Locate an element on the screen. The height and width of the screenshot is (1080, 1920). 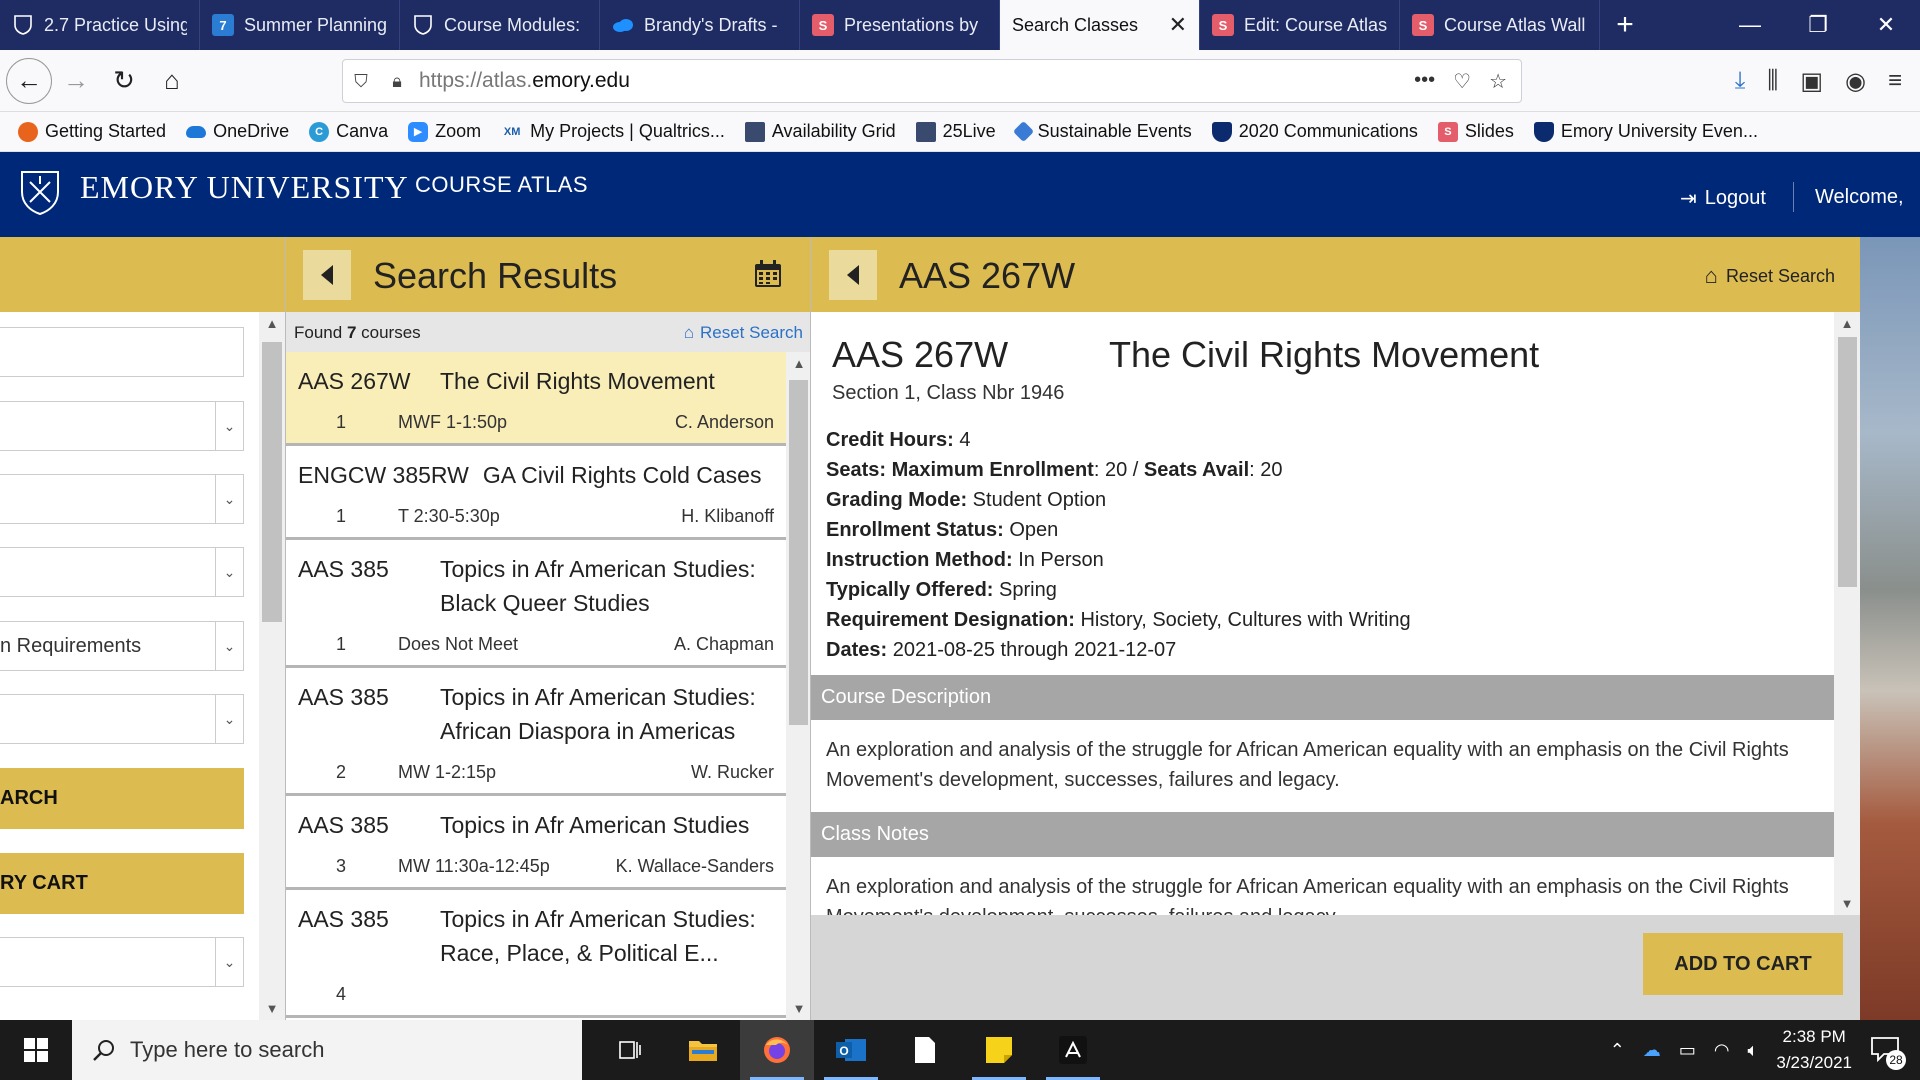
filter-select-6: ⌄ is located at coordinates (122, 962).